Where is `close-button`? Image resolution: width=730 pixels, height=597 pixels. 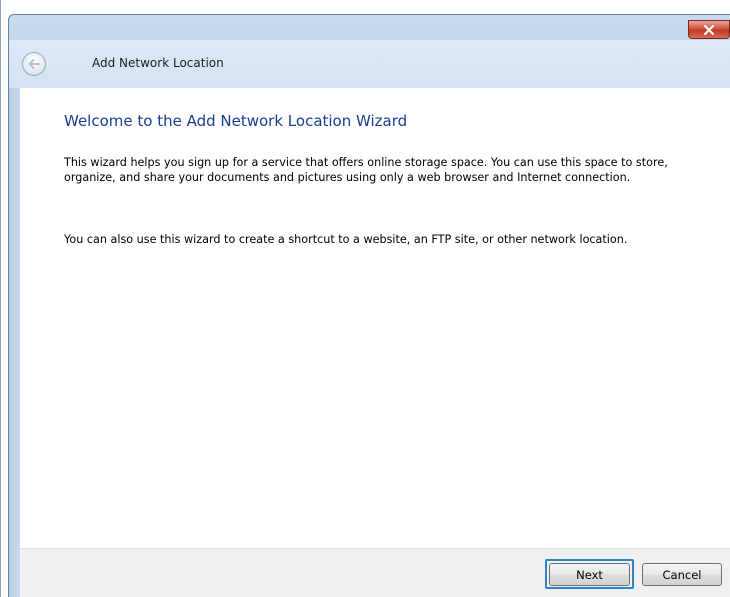 close-button is located at coordinates (709, 29).